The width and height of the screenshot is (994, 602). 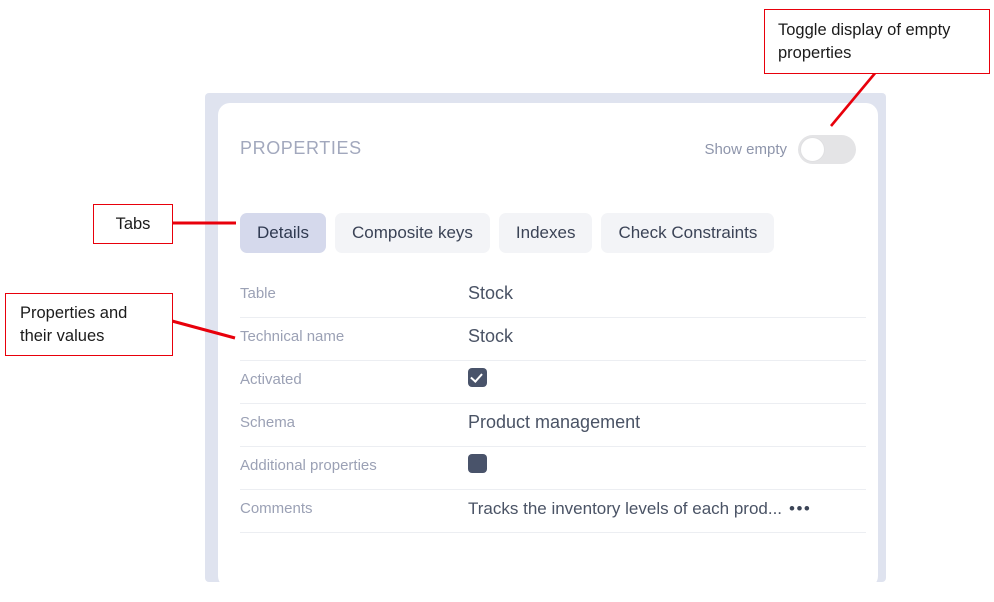 I want to click on property-label: Technical name, so click(x=292, y=336).